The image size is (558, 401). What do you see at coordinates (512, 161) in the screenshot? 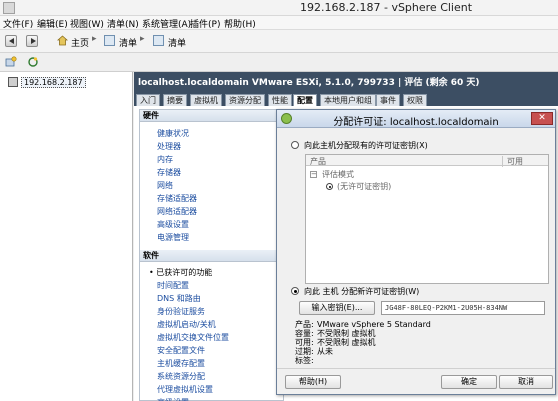
I see `column-available: 可用` at bounding box center [512, 161].